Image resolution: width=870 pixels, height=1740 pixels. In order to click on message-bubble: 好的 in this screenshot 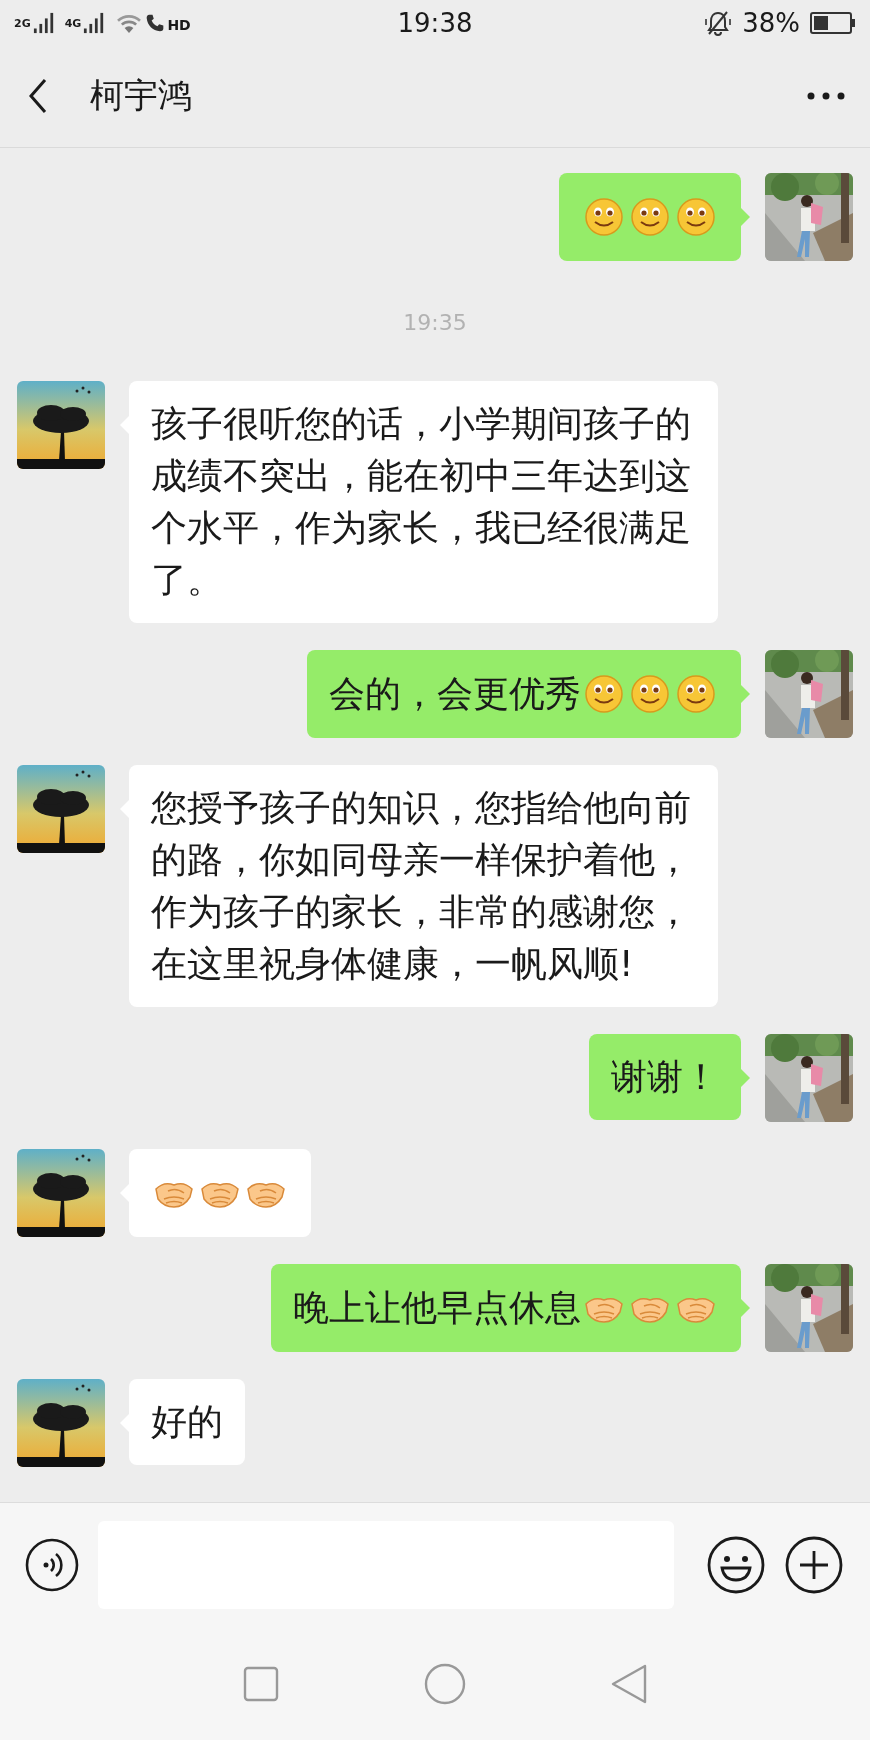, I will do `click(187, 1422)`.